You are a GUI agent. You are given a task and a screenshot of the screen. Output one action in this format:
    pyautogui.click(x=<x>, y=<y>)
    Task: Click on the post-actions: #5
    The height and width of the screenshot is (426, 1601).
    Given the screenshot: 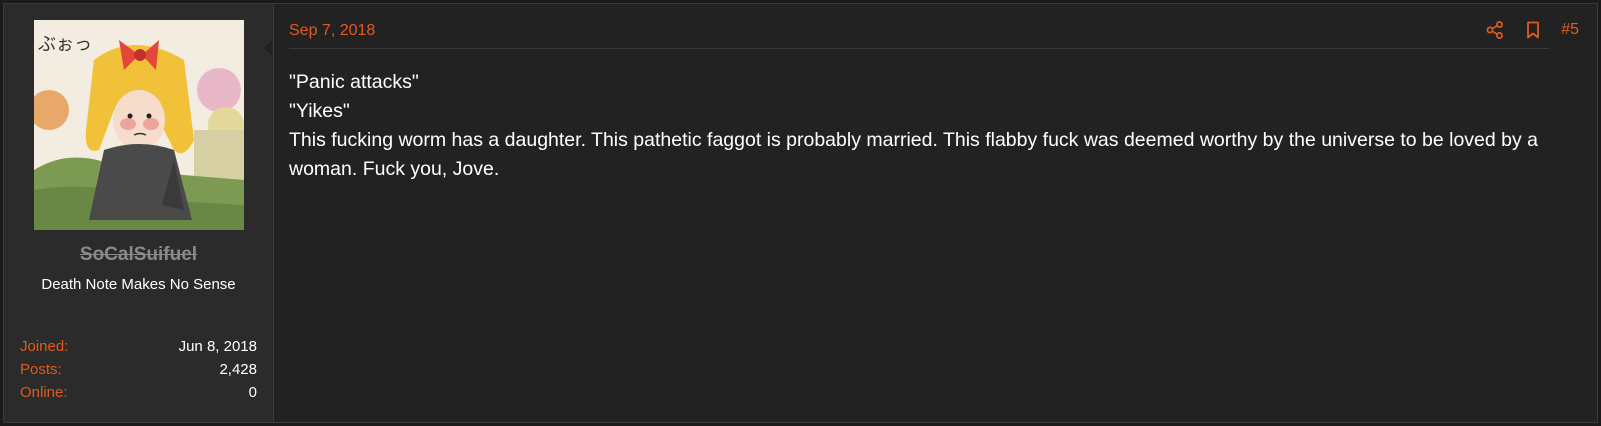 What is the action you would take?
    pyautogui.click(x=1532, y=30)
    